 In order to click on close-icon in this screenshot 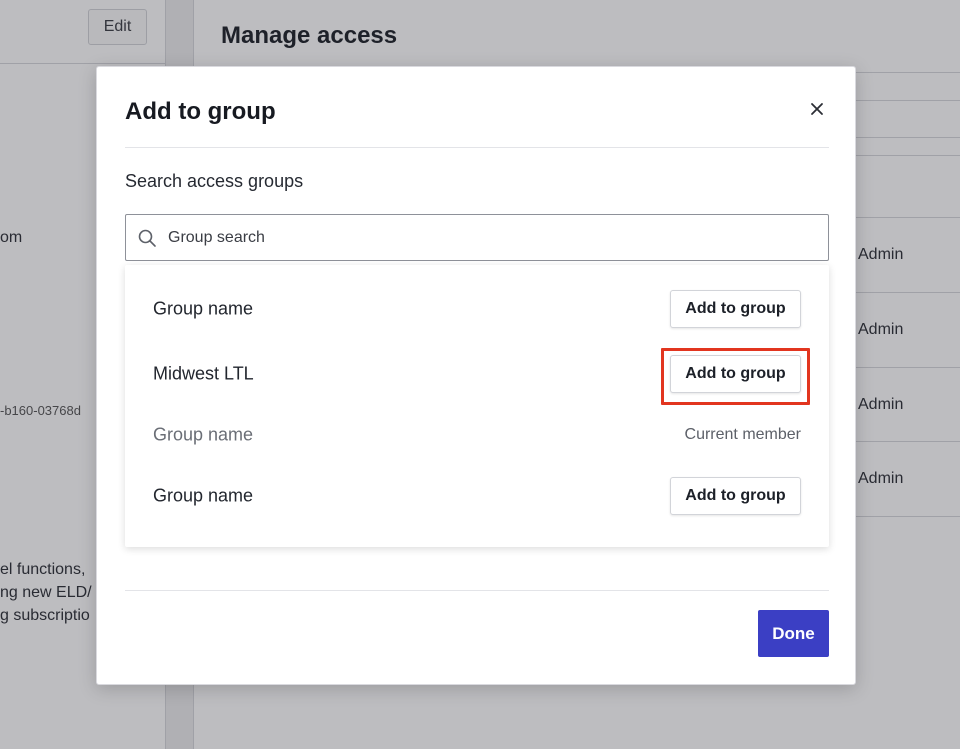, I will do `click(817, 109)`.